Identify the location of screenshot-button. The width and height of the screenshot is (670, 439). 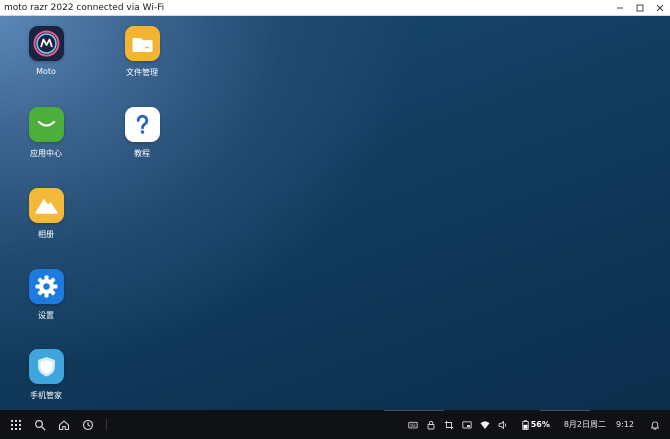
(449, 425).